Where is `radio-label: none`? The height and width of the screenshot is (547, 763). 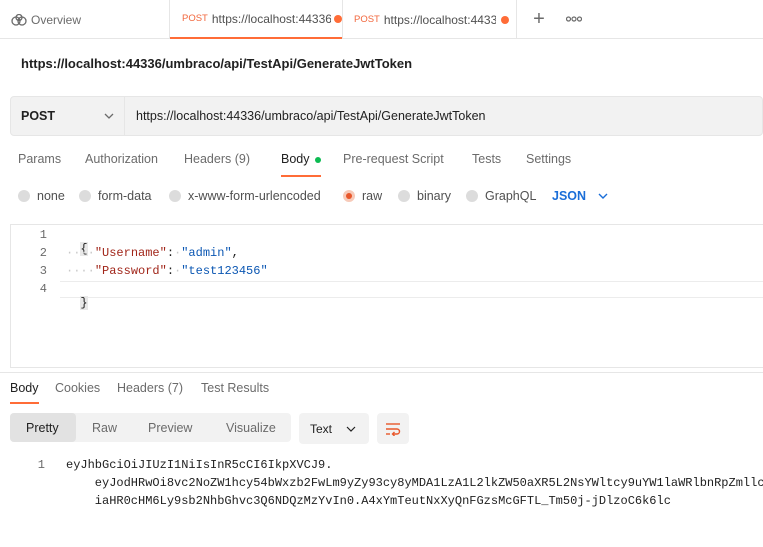 radio-label: none is located at coordinates (51, 196).